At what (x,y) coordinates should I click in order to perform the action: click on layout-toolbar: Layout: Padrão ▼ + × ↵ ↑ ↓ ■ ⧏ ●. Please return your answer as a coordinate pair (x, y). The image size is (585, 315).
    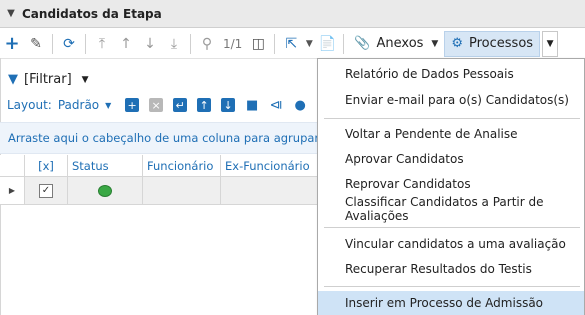
    Looking at the image, I should click on (159, 105).